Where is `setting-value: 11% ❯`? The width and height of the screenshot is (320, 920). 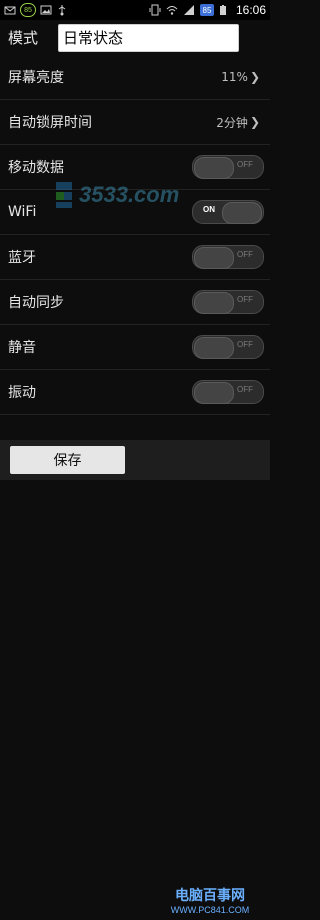
setting-value: 11% ❯ is located at coordinates (245, 77).